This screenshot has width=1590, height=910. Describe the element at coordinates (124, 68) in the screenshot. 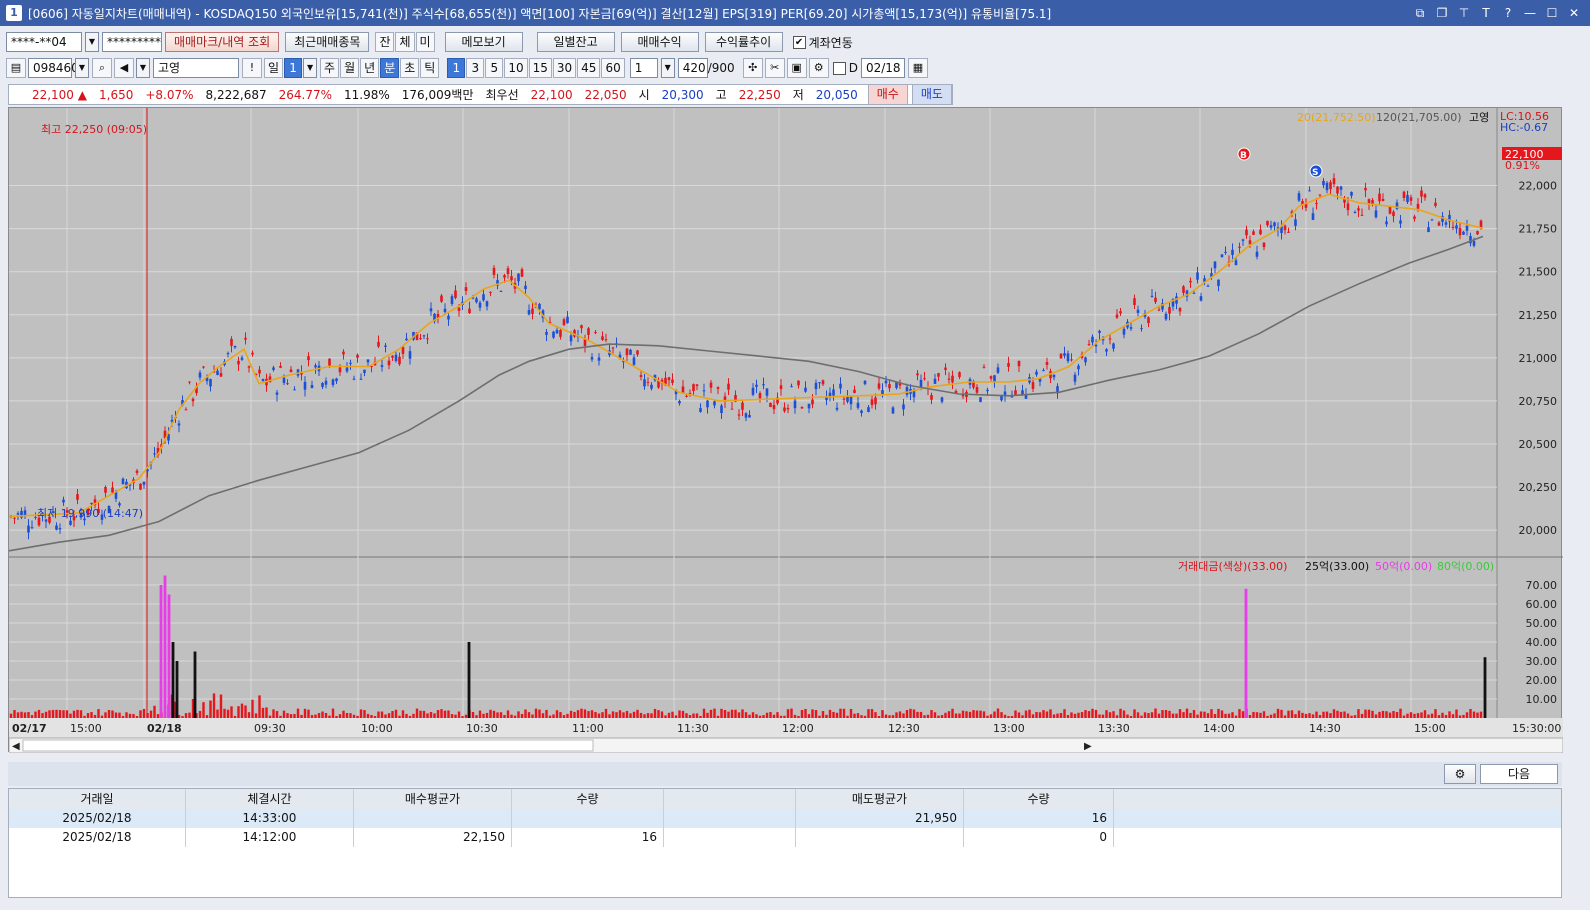

I see `speaker-icon: ◀` at that location.